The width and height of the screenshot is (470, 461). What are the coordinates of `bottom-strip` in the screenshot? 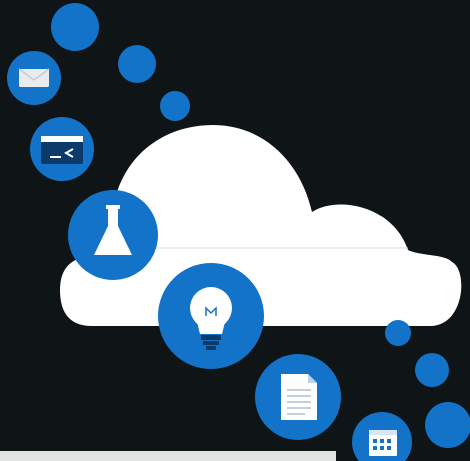 It's located at (168, 456).